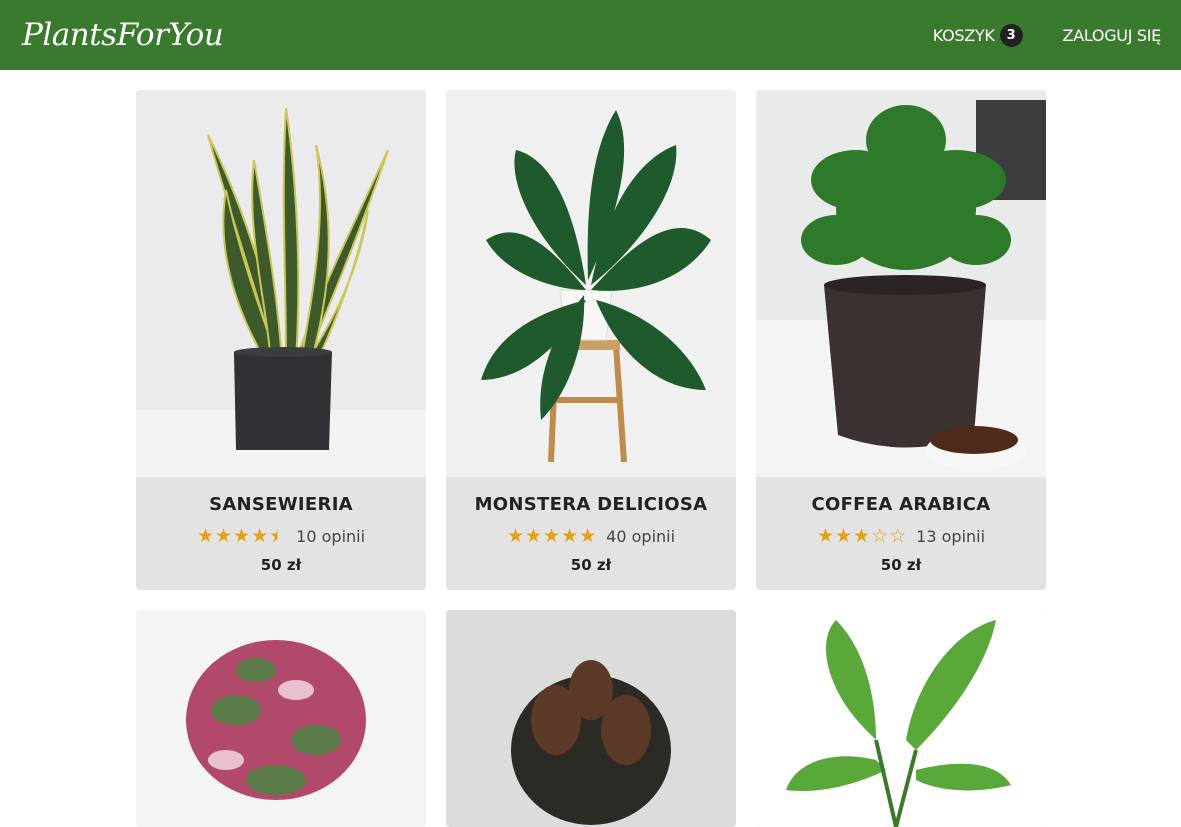 This screenshot has height=827, width=1181. Describe the element at coordinates (1011, 35) in the screenshot. I see `cart-count-badge: 3` at that location.